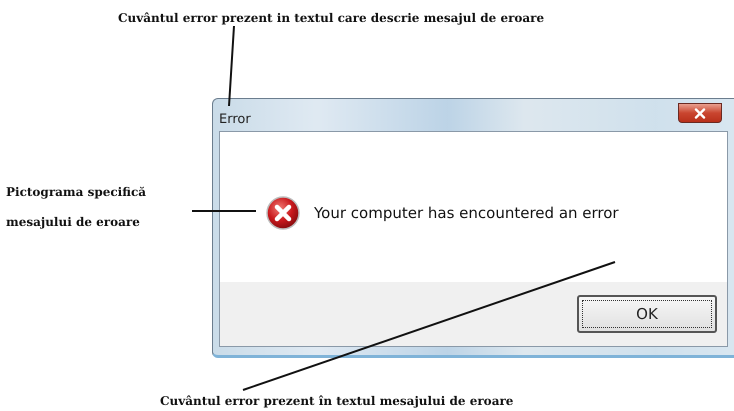  I want to click on annotation-label: Pictograma specifică mesajului de eroare, so click(77, 207).